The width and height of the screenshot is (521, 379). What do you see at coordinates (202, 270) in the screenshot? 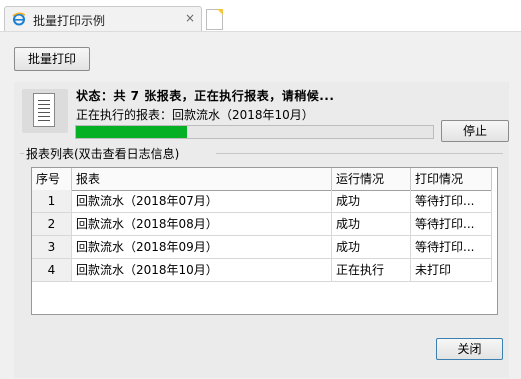
I see `row-report-name: 回款流水（2018年10月）` at bounding box center [202, 270].